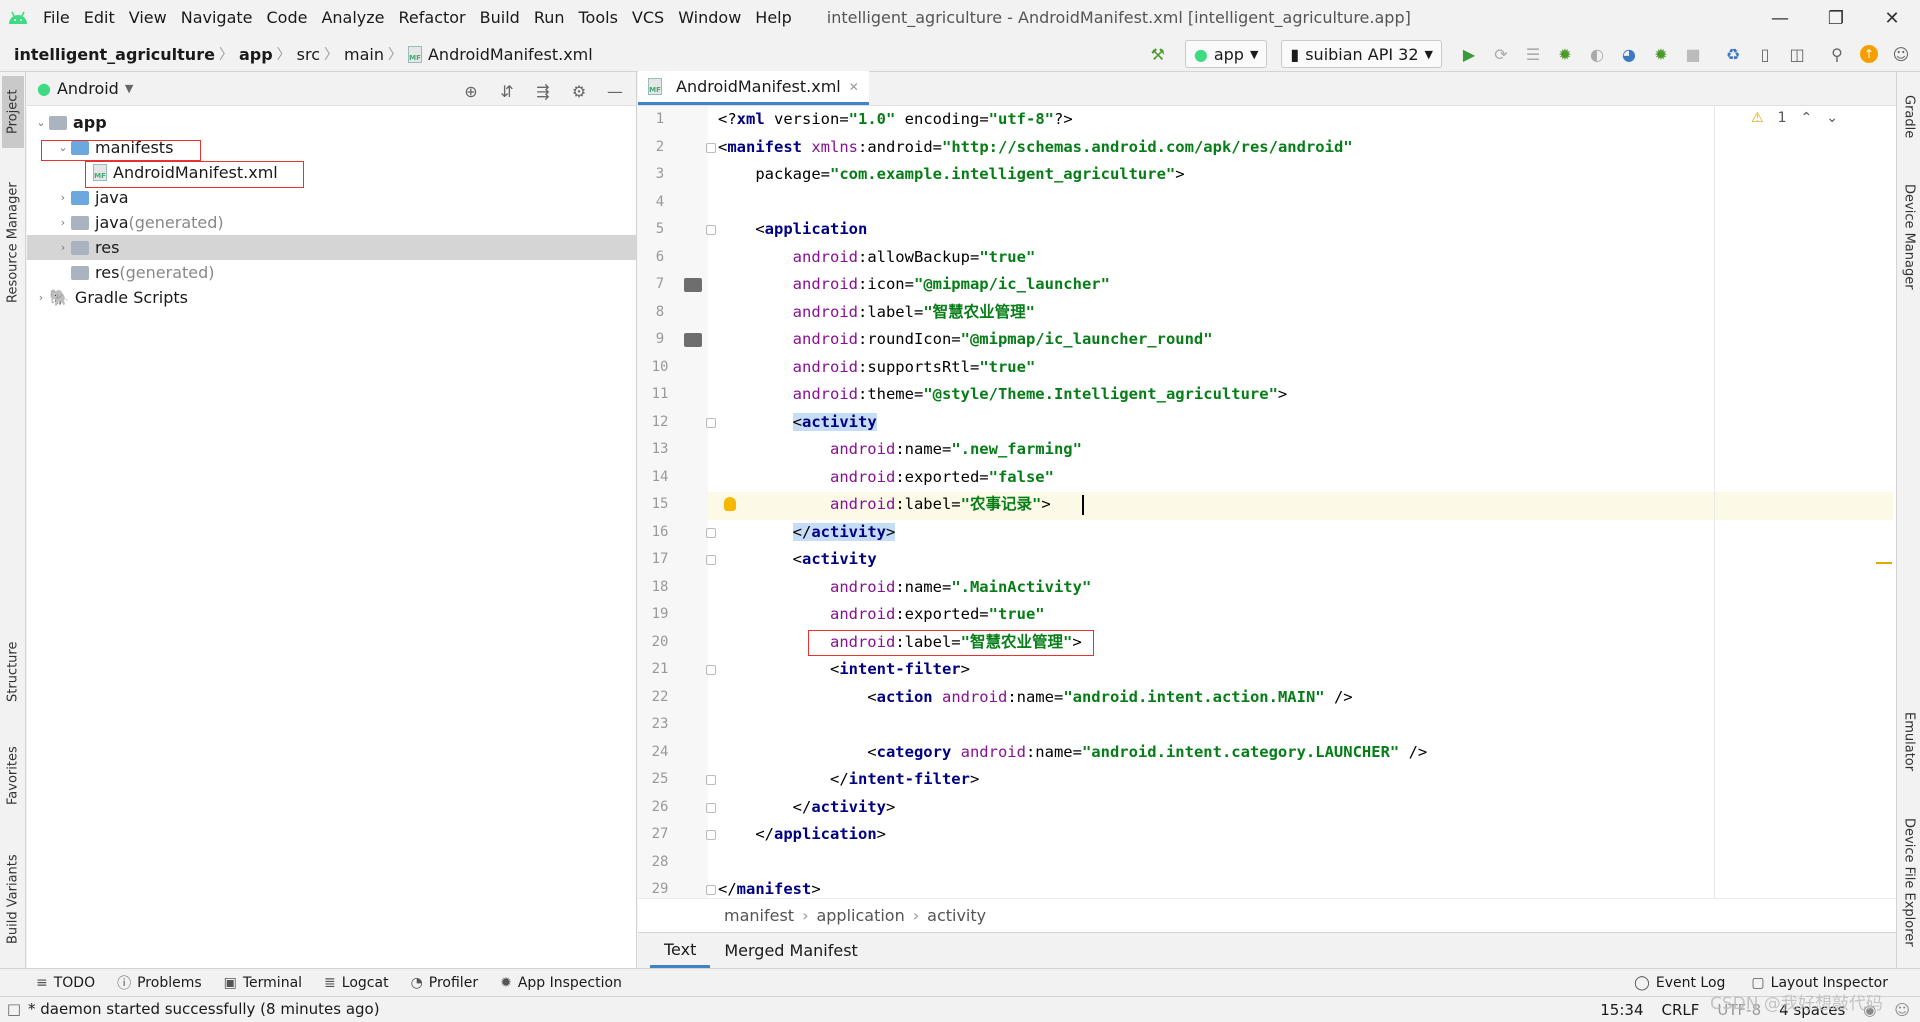 This screenshot has height=1022, width=1920. Describe the element at coordinates (1693, 54) in the screenshot. I see `stop-icon: ■` at that location.